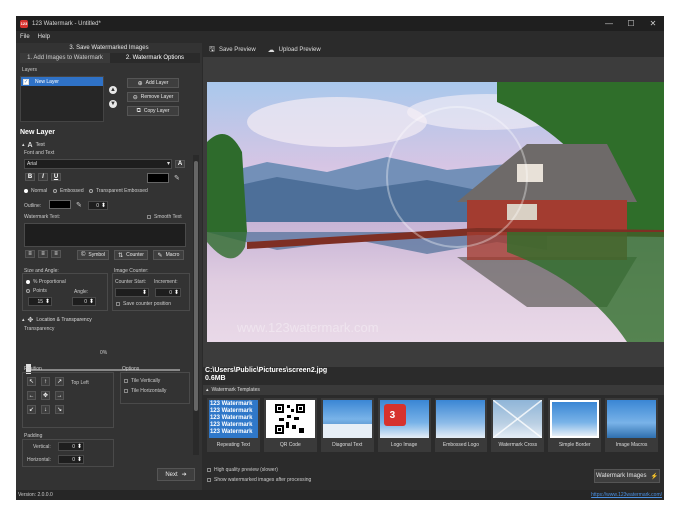  Describe the element at coordinates (153, 97) in the screenshot. I see `remove-layer-button: ⊖ Remove Layer` at that location.